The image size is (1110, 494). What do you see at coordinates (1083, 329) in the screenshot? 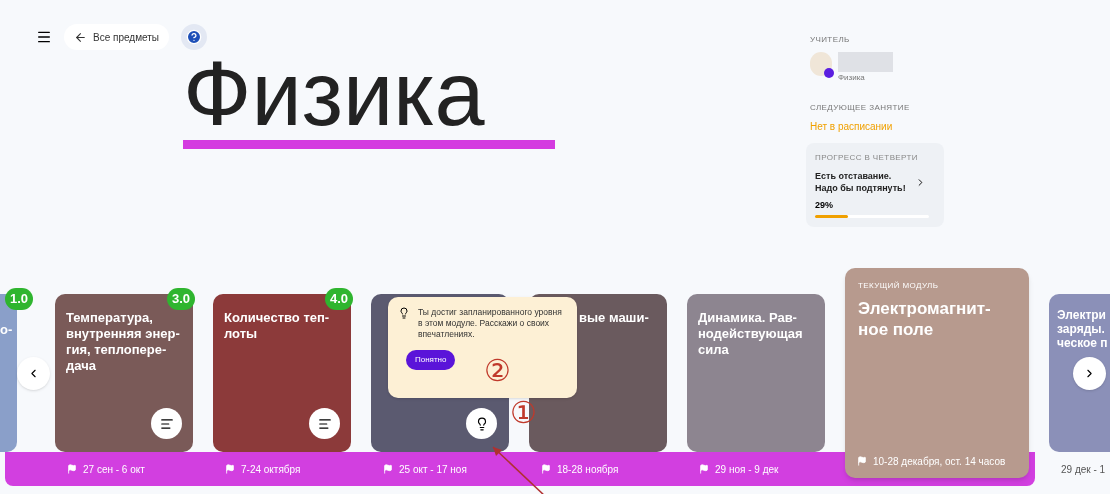
I see `module-title: Электри заряды. ческое п` at bounding box center [1083, 329].